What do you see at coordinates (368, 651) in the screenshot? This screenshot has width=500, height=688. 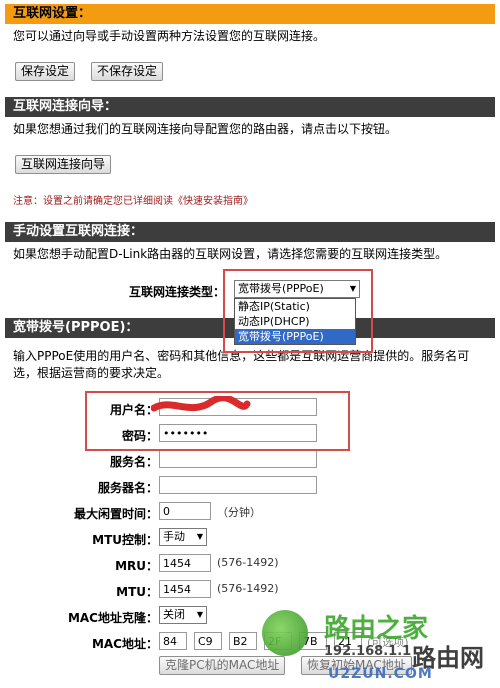 I see `watermark-site: 192.168.1.1` at bounding box center [368, 651].